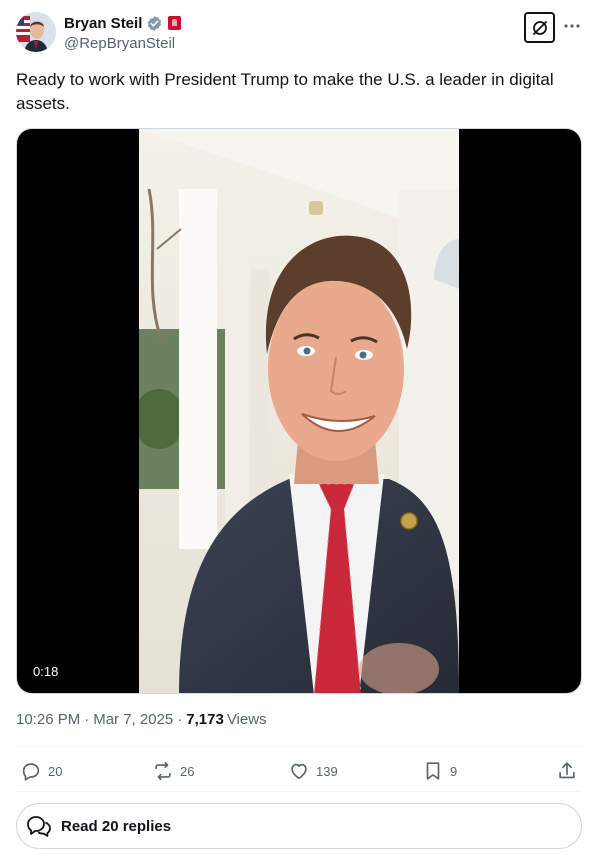 This screenshot has height=857, width=598. What do you see at coordinates (299, 34) in the screenshot?
I see `tweet-header: Bryan Steil @RepBryanSteil` at bounding box center [299, 34].